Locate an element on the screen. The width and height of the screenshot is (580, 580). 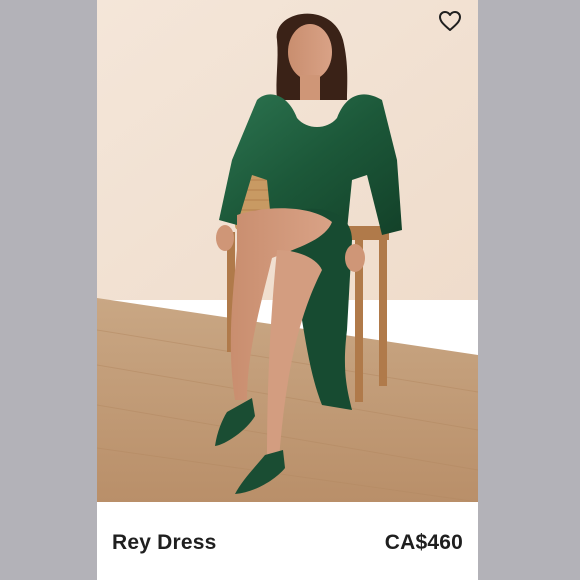
listing-title: Rey Dress is located at coordinates (164, 543).